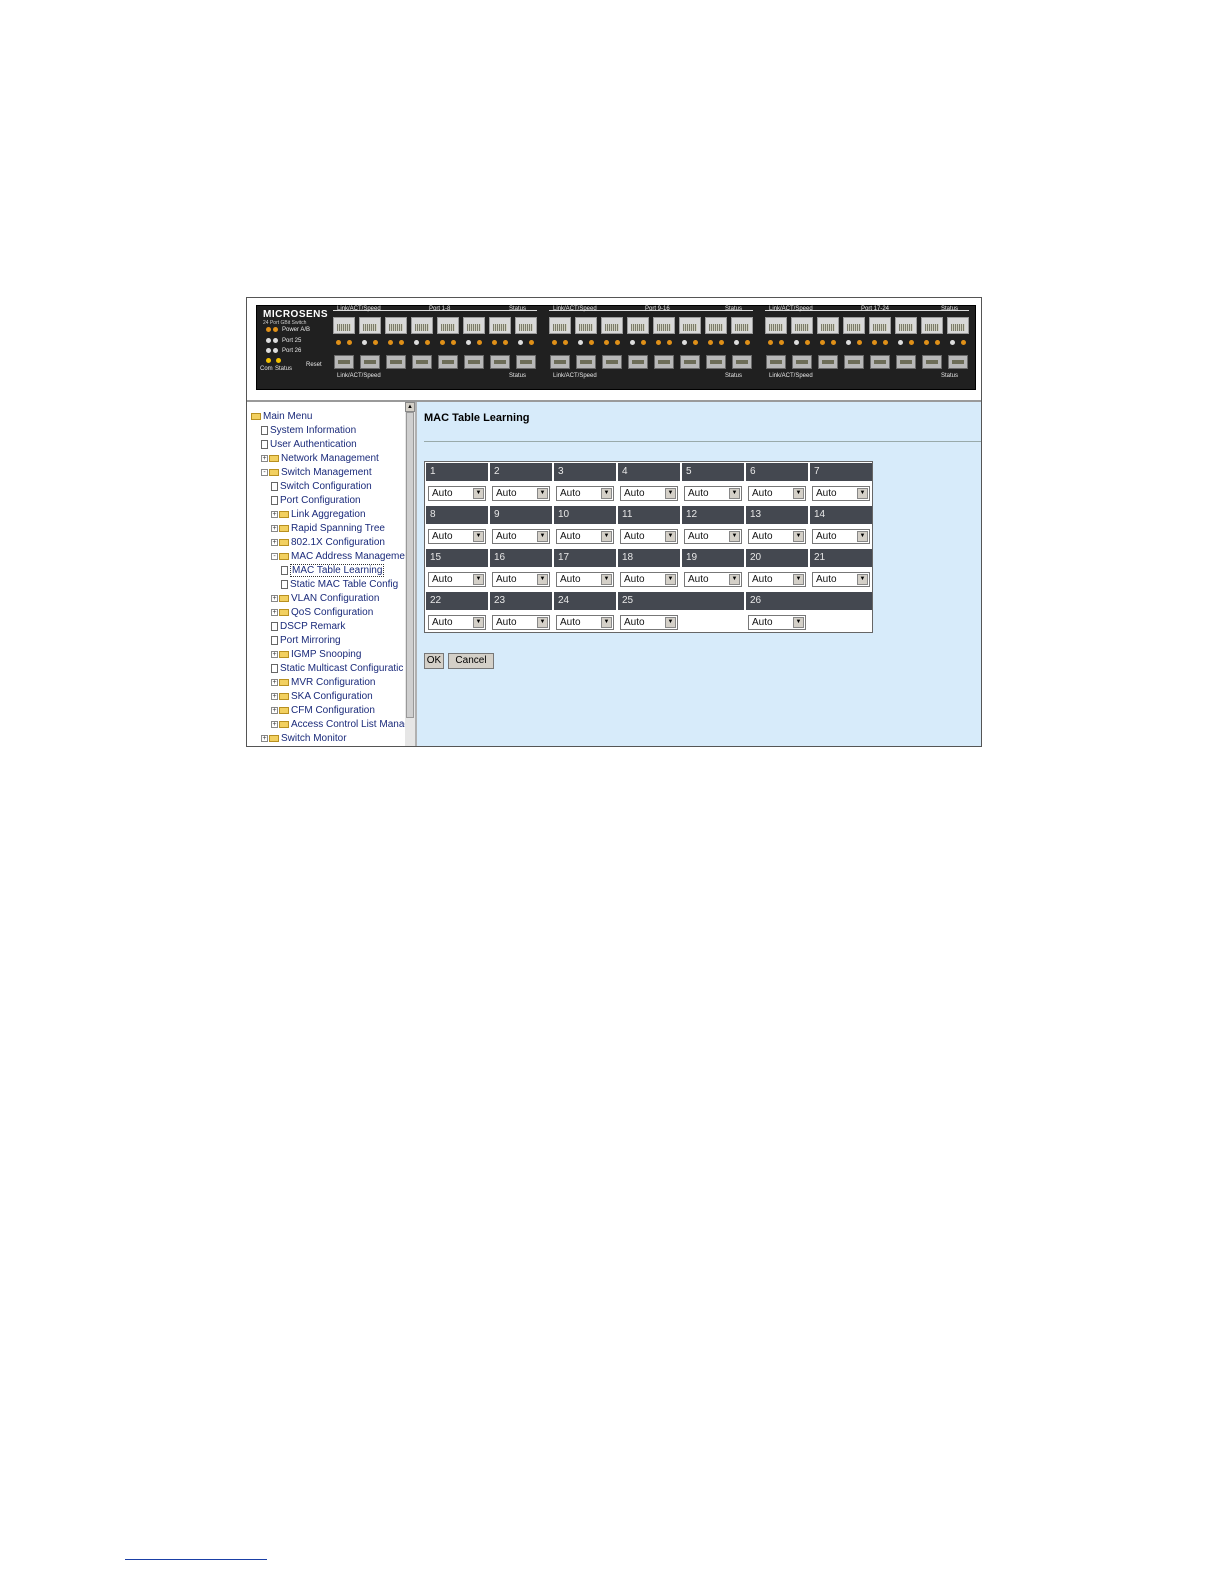 The height and width of the screenshot is (1584, 1224). Describe the element at coordinates (339, 585) in the screenshot. I see `sidebar-item: Static MAC Table Config` at that location.